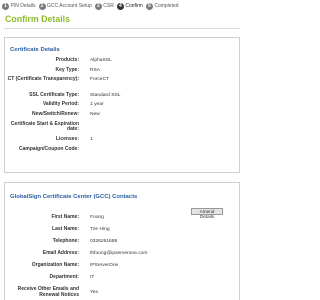 The image size is (320, 300). I want to click on certificate-details-heading: Certificate Details, so click(35, 50).